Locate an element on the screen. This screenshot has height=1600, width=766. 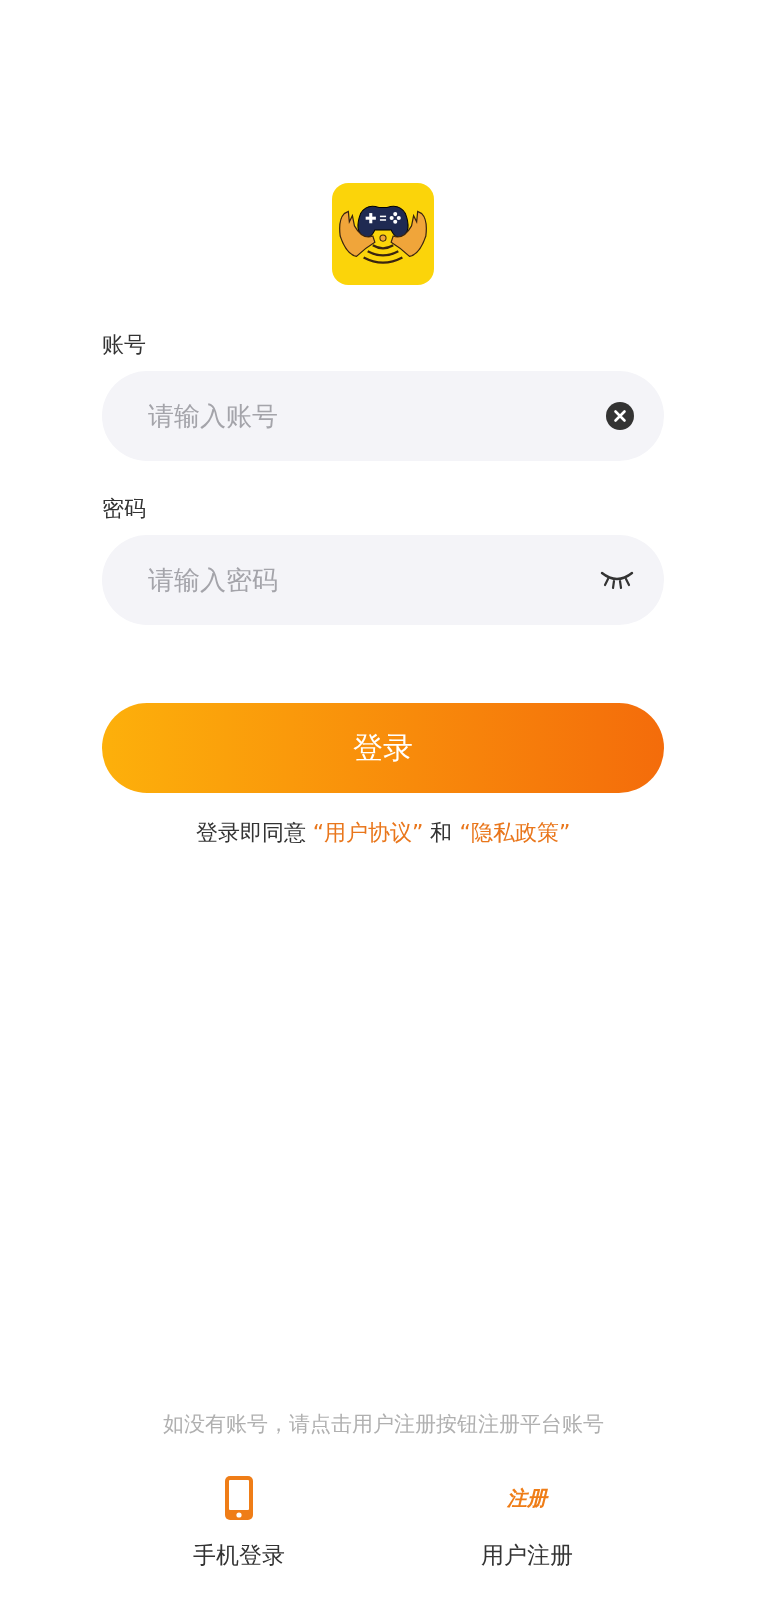
field-label: 账号 is located at coordinates (124, 345).